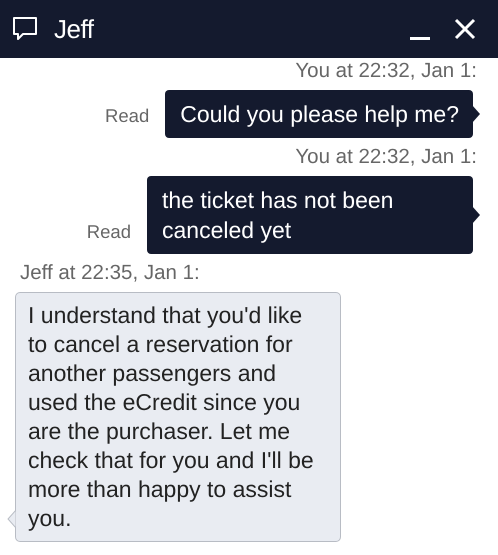  I want to click on message-bubble: Could you please help me?, so click(319, 114).